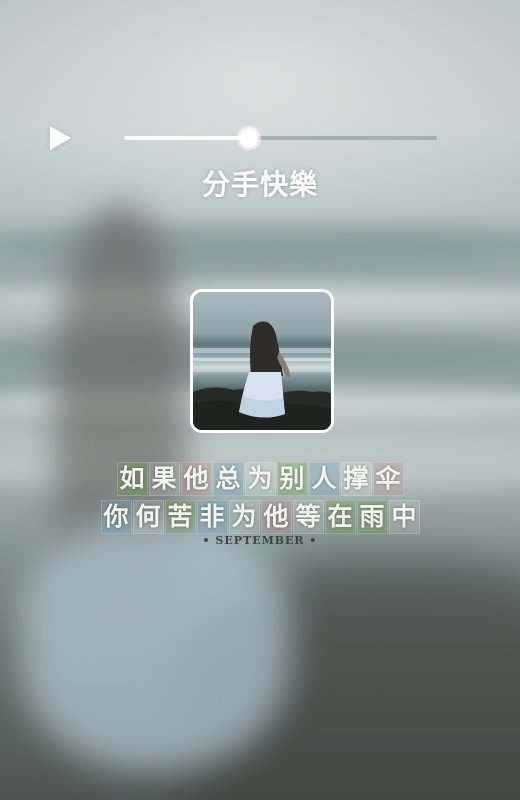 This screenshot has width=520, height=800. What do you see at coordinates (280, 138) in the screenshot?
I see `progress-bar` at bounding box center [280, 138].